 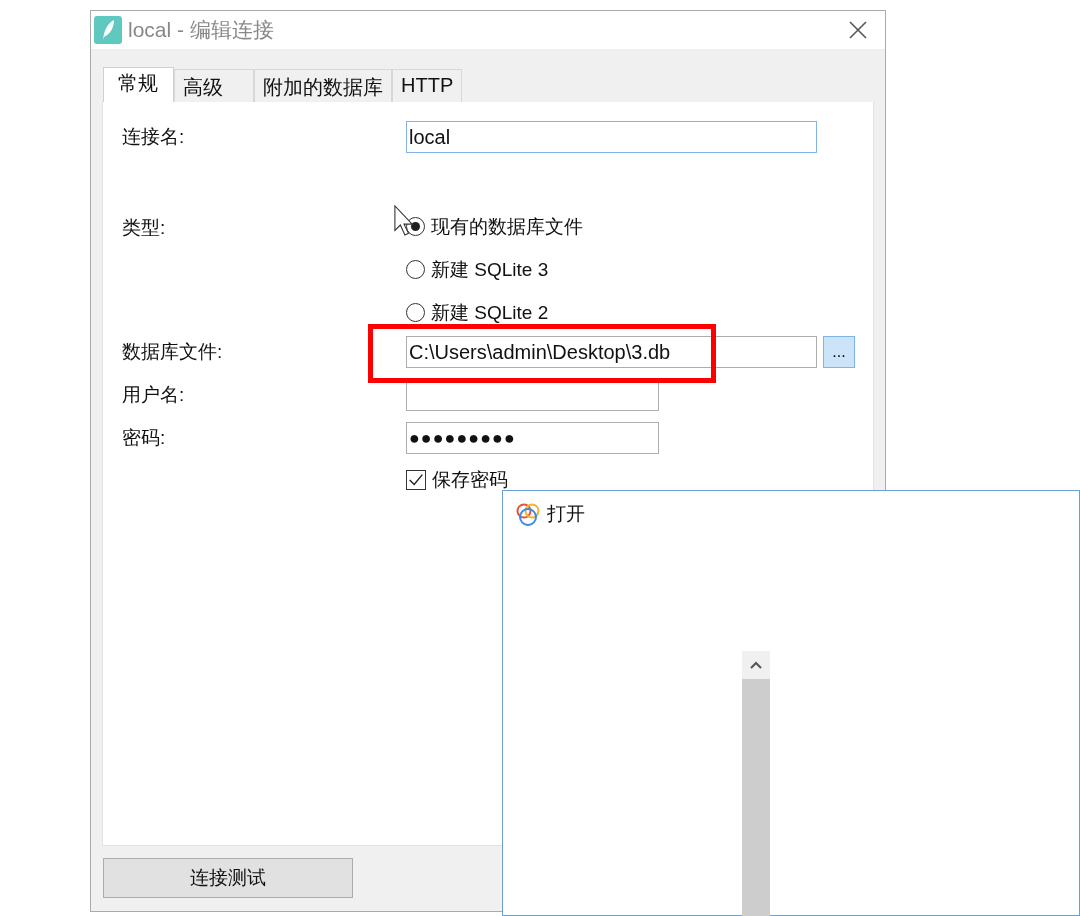 I want to click on input-field: local, so click(x=611, y=137).